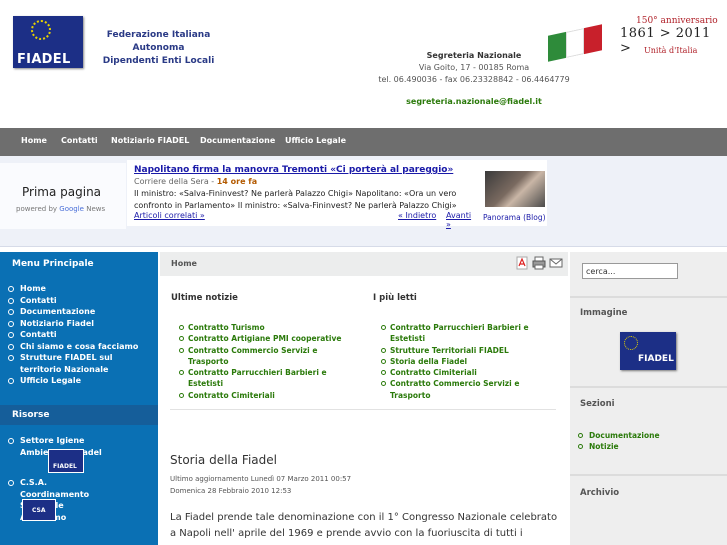 The width and height of the screenshot is (727, 545). I want to click on sections-list: Documentazione Notizie, so click(619, 441).